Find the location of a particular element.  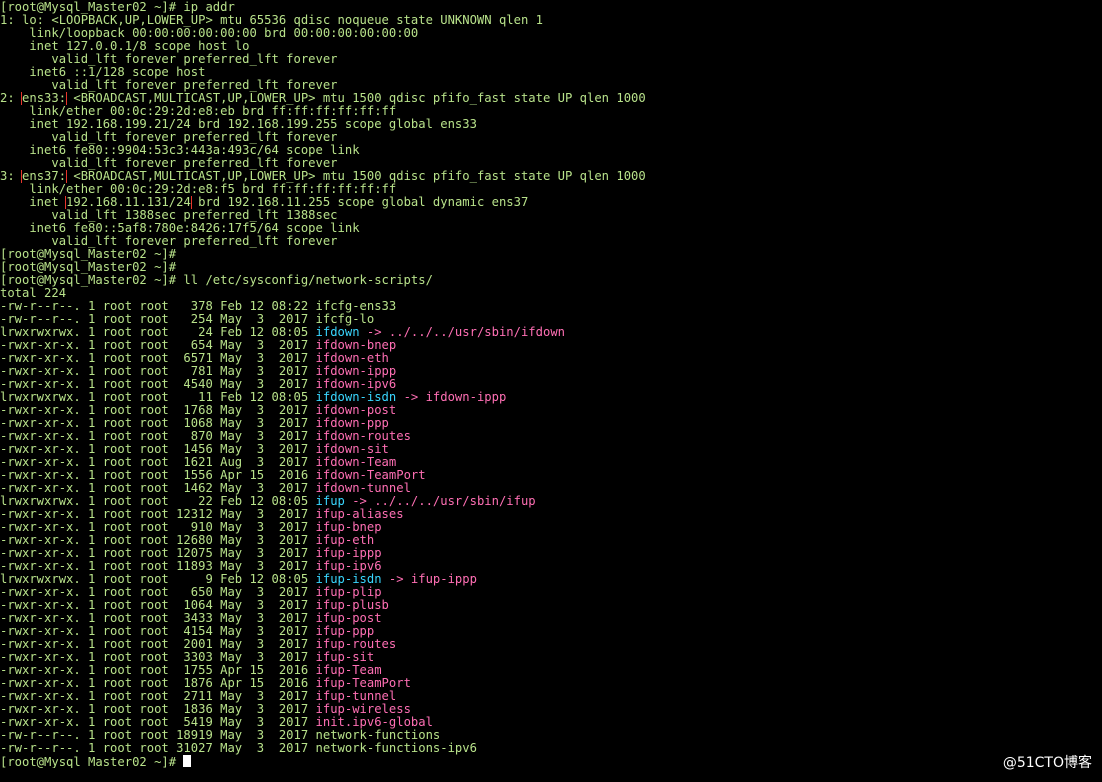

symlink-name: ifup-isdn is located at coordinates (348, 579).